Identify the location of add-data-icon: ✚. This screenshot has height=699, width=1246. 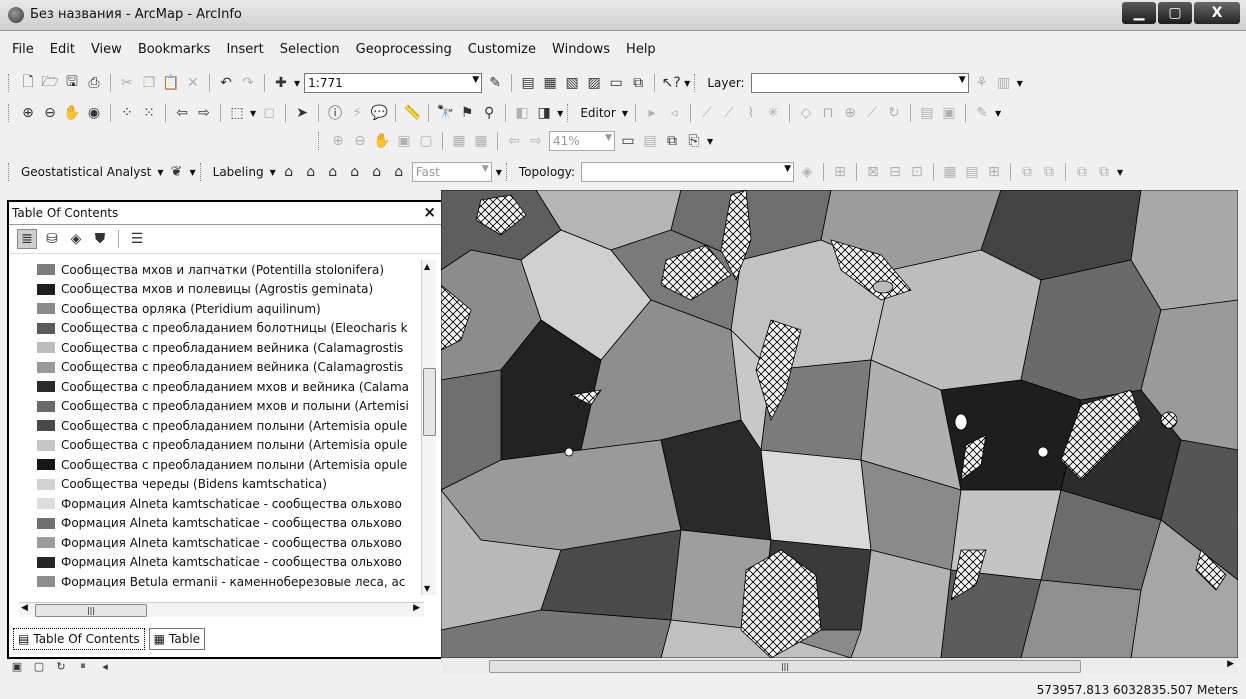
(281, 83).